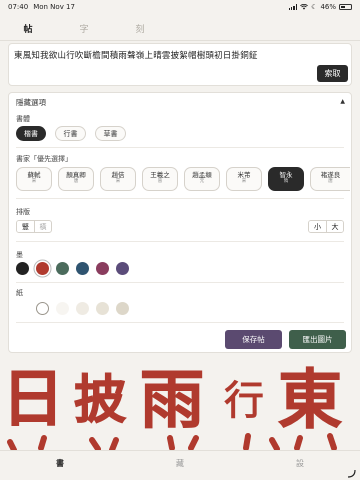 This screenshot has width=360, height=480. I want to click on calligrapher-option-selected: 智永隋, so click(286, 179).